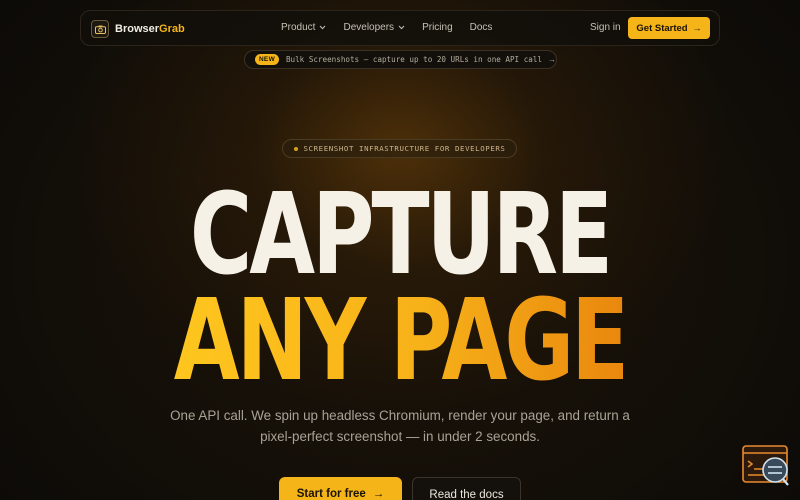 The width and height of the screenshot is (800, 500). Describe the element at coordinates (100, 29) in the screenshot. I see `camera-icon` at that location.